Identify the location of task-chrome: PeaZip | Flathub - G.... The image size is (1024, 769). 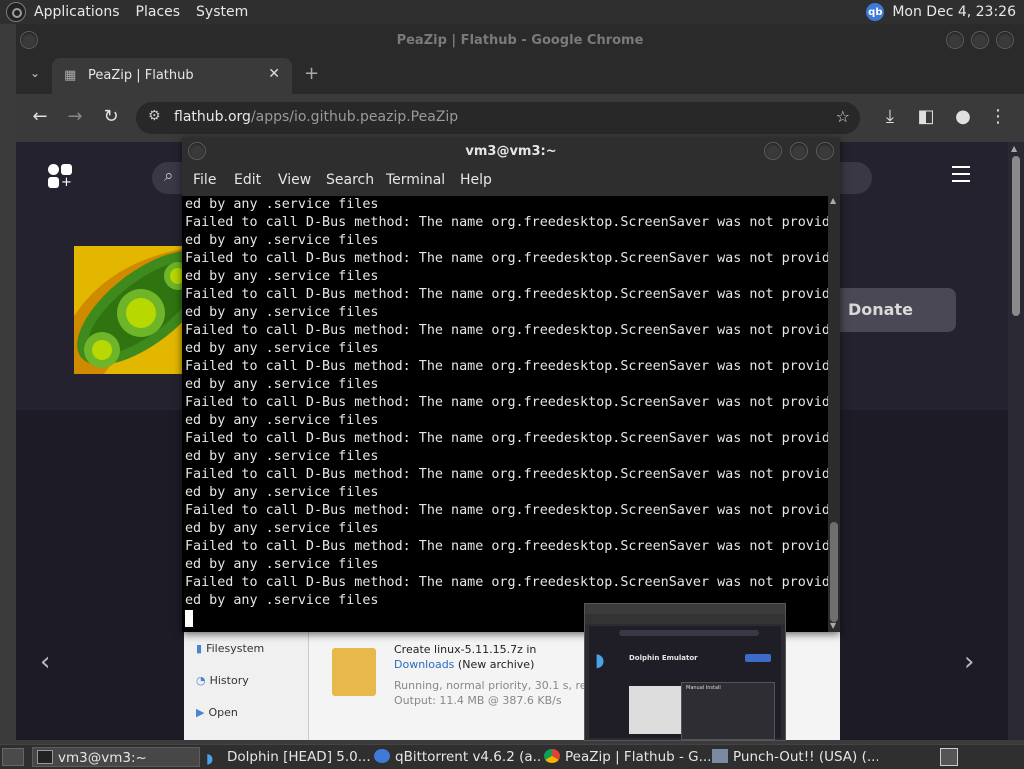
(625, 757).